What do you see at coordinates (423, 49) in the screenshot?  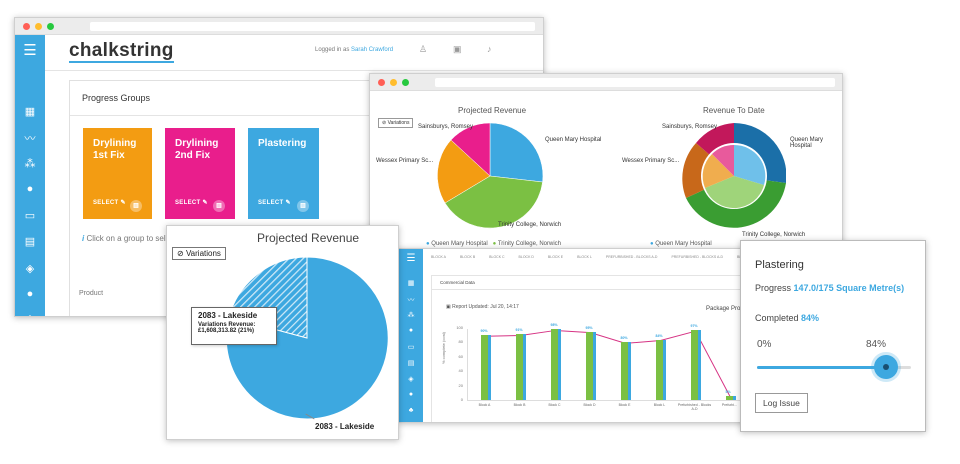 I see `user-profile-icon: ♙` at bounding box center [423, 49].